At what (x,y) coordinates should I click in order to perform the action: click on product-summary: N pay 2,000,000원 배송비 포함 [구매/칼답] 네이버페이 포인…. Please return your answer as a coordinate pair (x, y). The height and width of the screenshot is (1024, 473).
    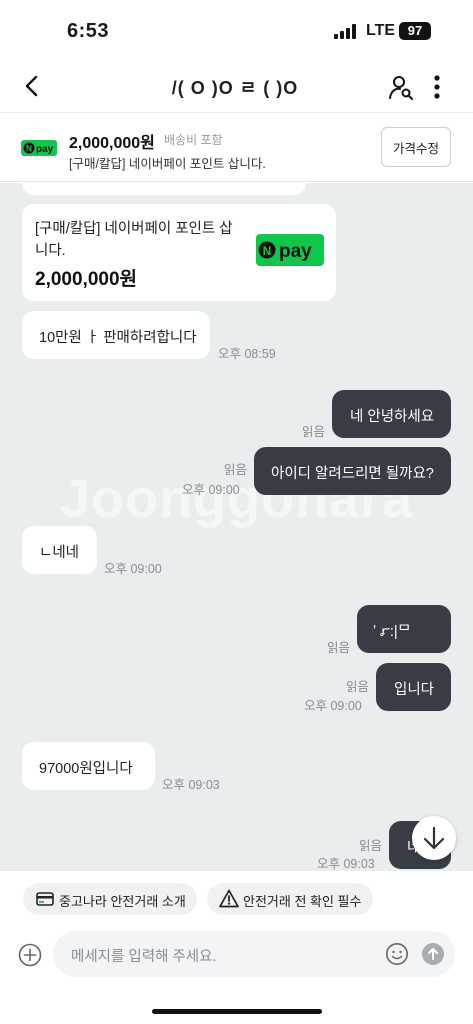
    Looking at the image, I should click on (236, 147).